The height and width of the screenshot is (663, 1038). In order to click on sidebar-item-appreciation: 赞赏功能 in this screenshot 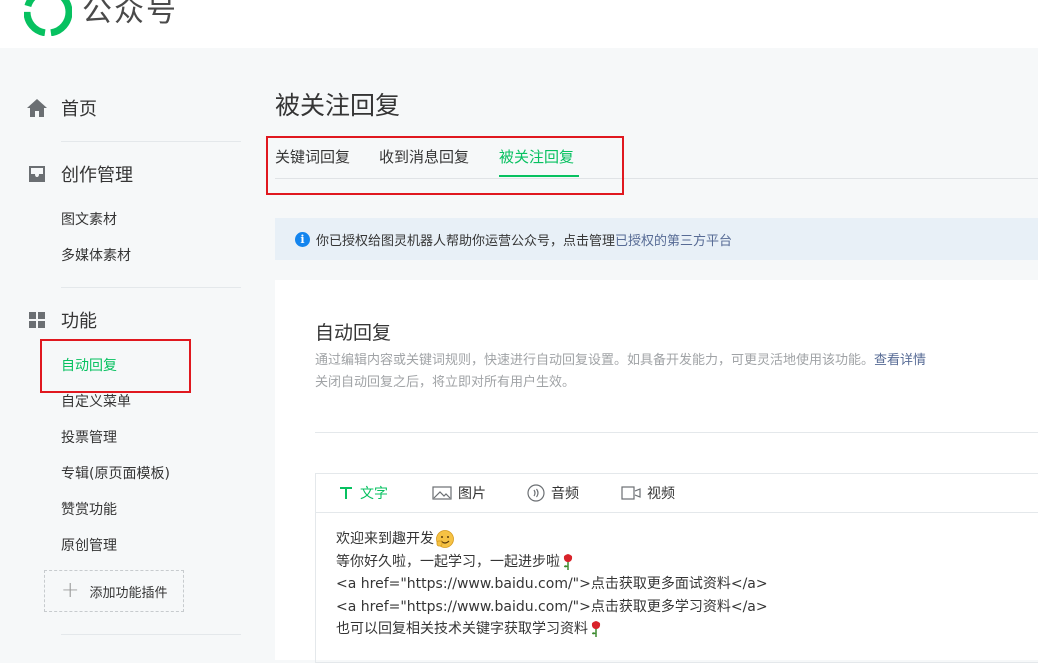, I will do `click(89, 509)`.